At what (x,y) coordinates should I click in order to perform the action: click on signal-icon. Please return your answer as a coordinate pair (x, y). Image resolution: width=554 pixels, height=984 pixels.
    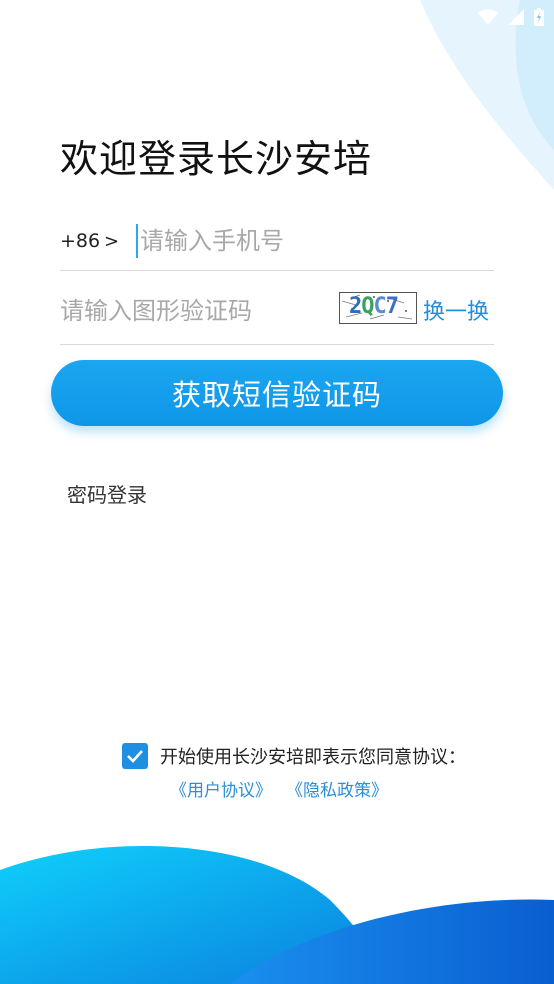
    Looking at the image, I should click on (516, 17).